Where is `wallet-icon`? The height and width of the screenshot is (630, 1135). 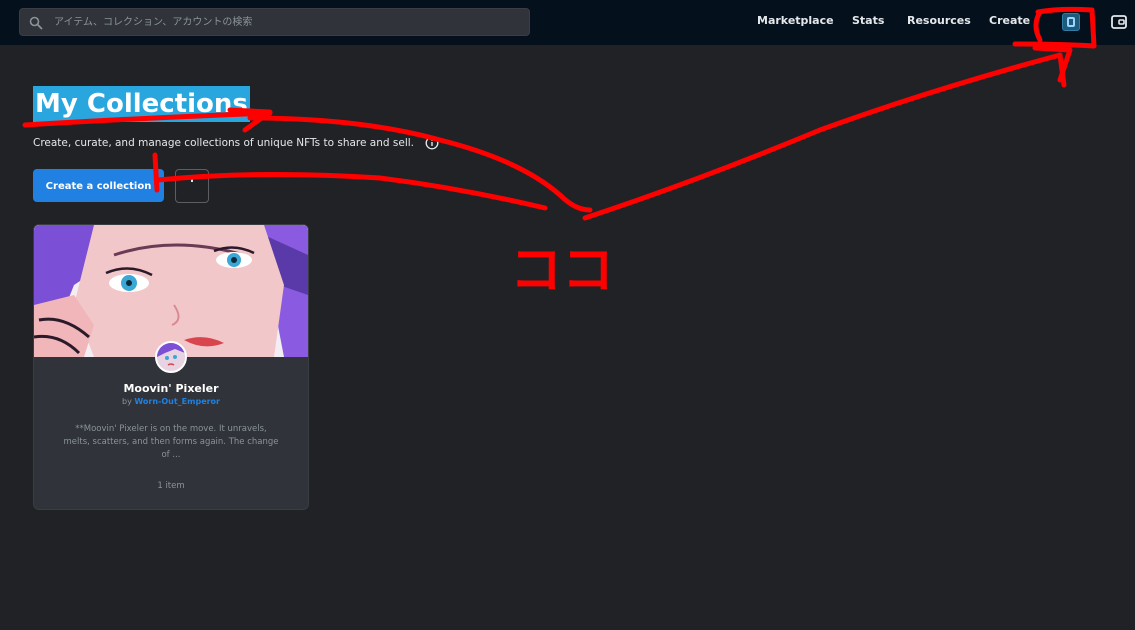 wallet-icon is located at coordinates (1119, 22).